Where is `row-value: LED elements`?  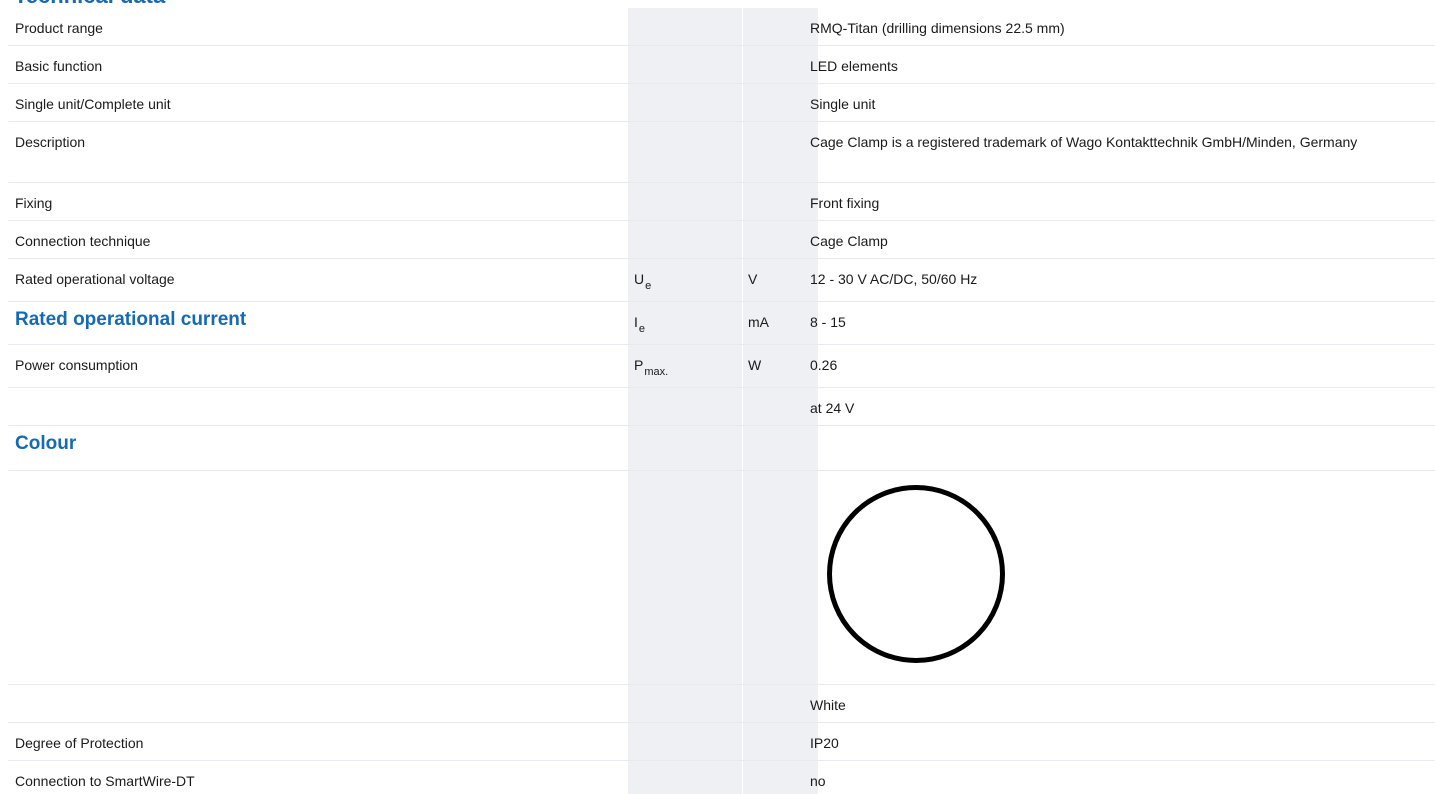
row-value: LED elements is located at coordinates (854, 66).